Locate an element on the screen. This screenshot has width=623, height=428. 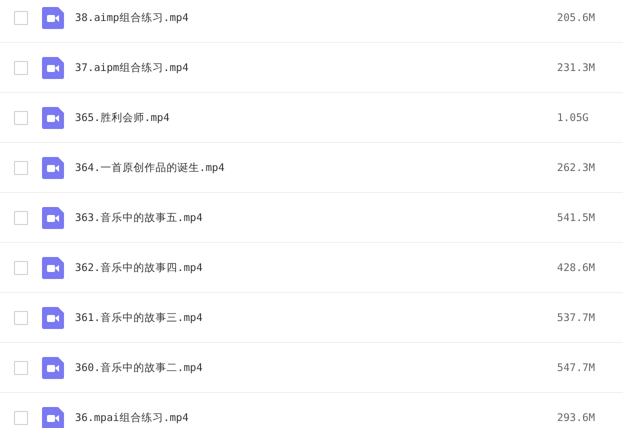
file-size: 205.6M is located at coordinates (576, 18).